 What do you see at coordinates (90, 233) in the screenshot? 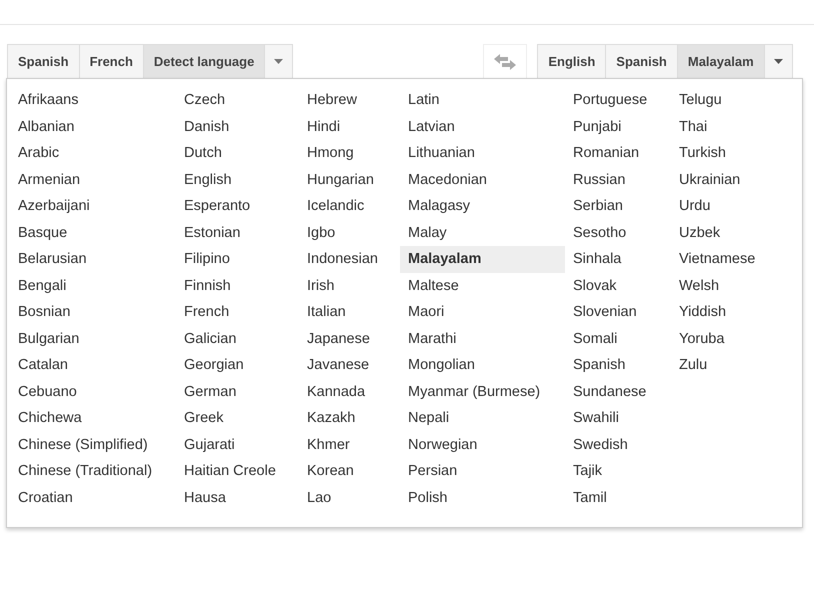
I see `language-option: Basque` at bounding box center [90, 233].